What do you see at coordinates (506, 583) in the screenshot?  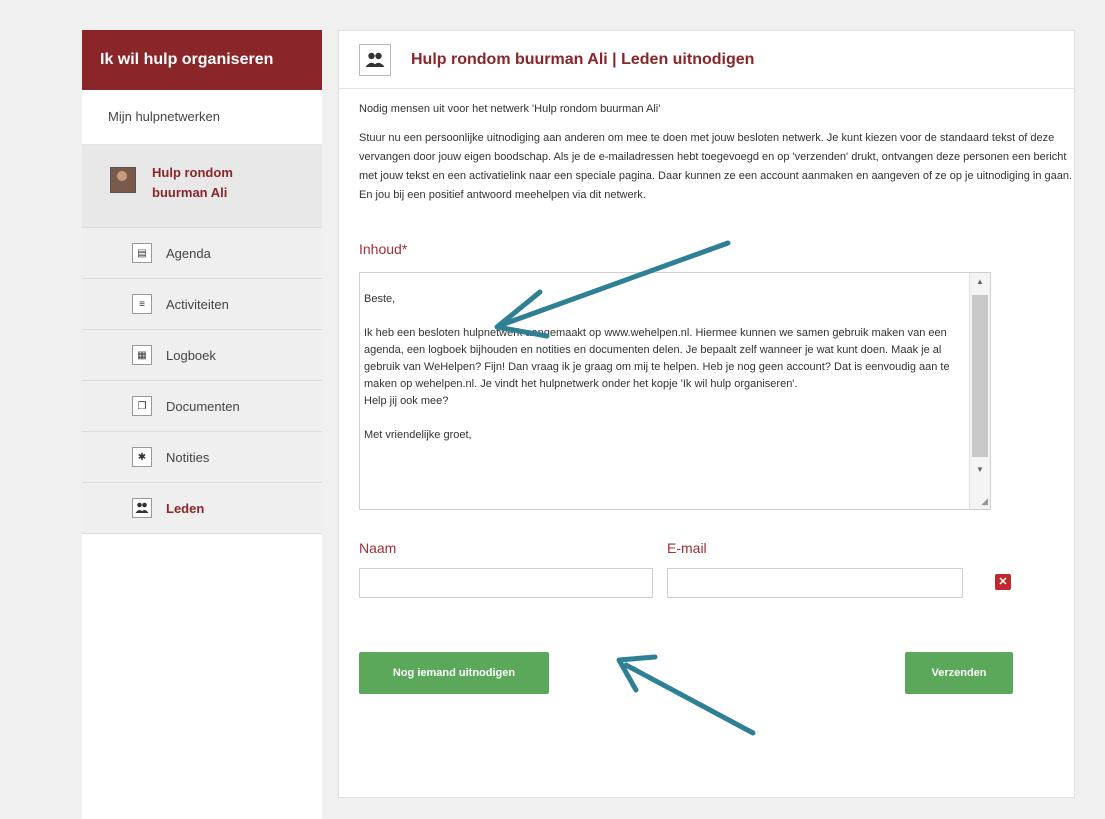 I see `name-input` at bounding box center [506, 583].